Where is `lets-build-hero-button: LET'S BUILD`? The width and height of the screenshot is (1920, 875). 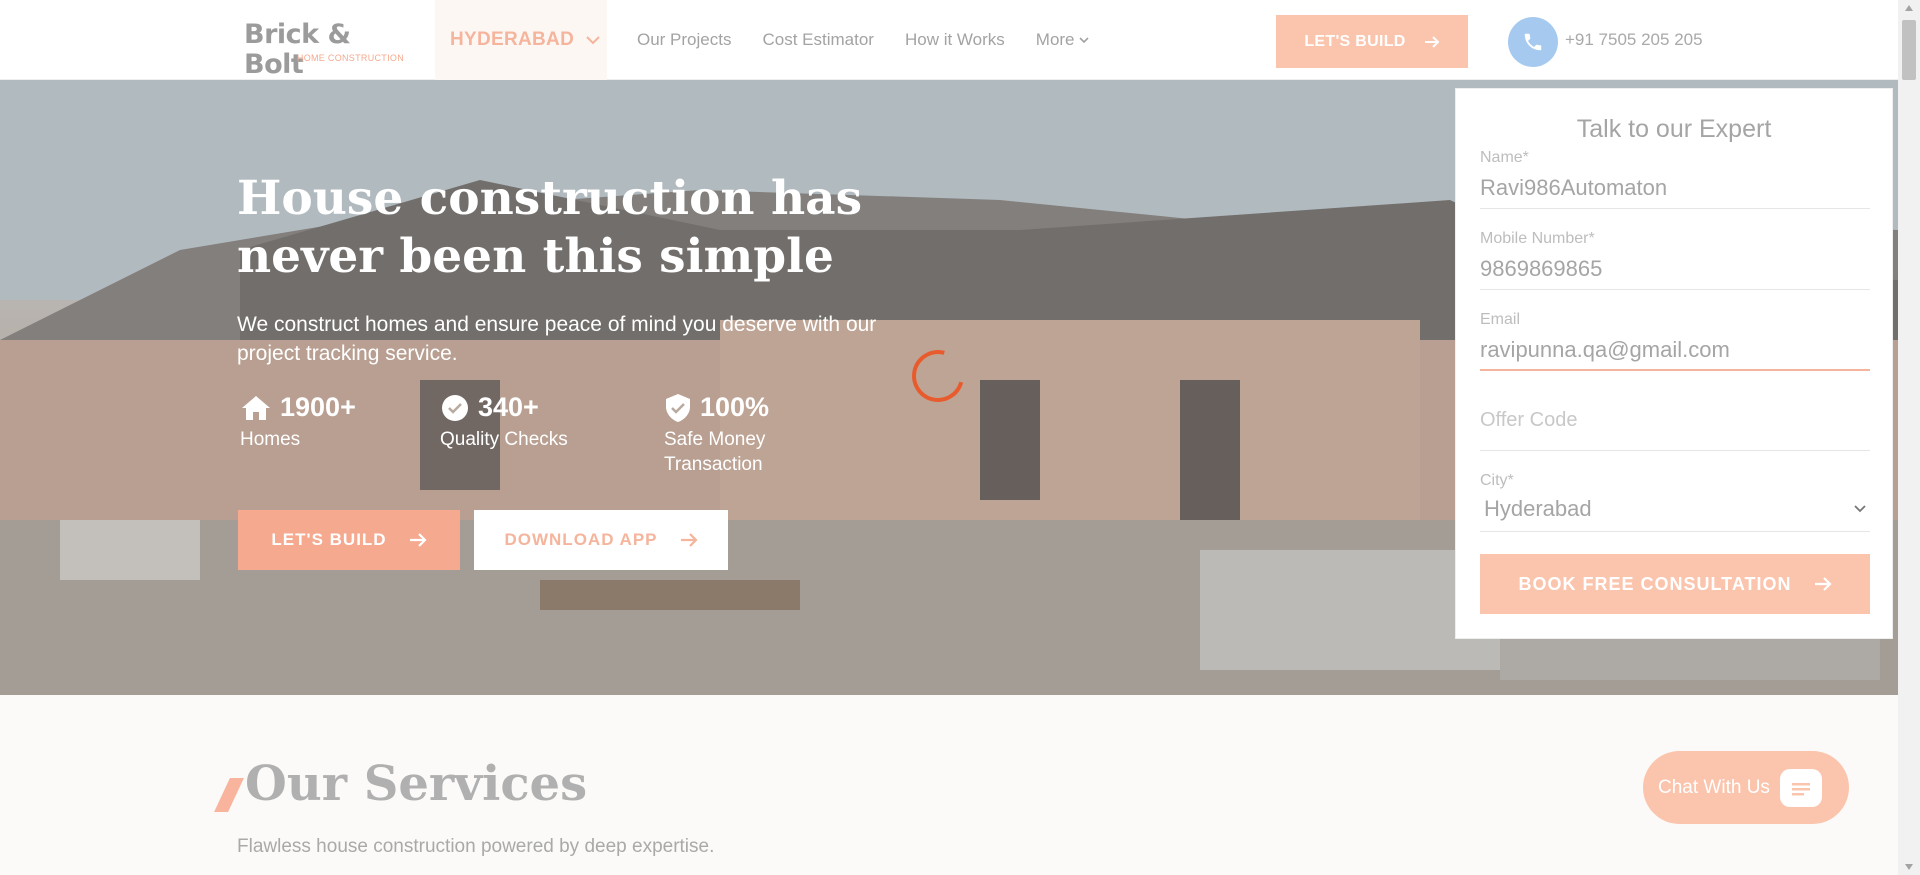 lets-build-hero-button: LET'S BUILD is located at coordinates (349, 540).